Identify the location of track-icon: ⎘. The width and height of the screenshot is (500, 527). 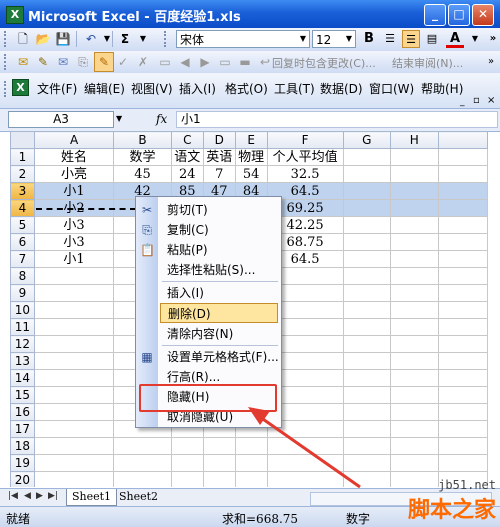
(83, 62).